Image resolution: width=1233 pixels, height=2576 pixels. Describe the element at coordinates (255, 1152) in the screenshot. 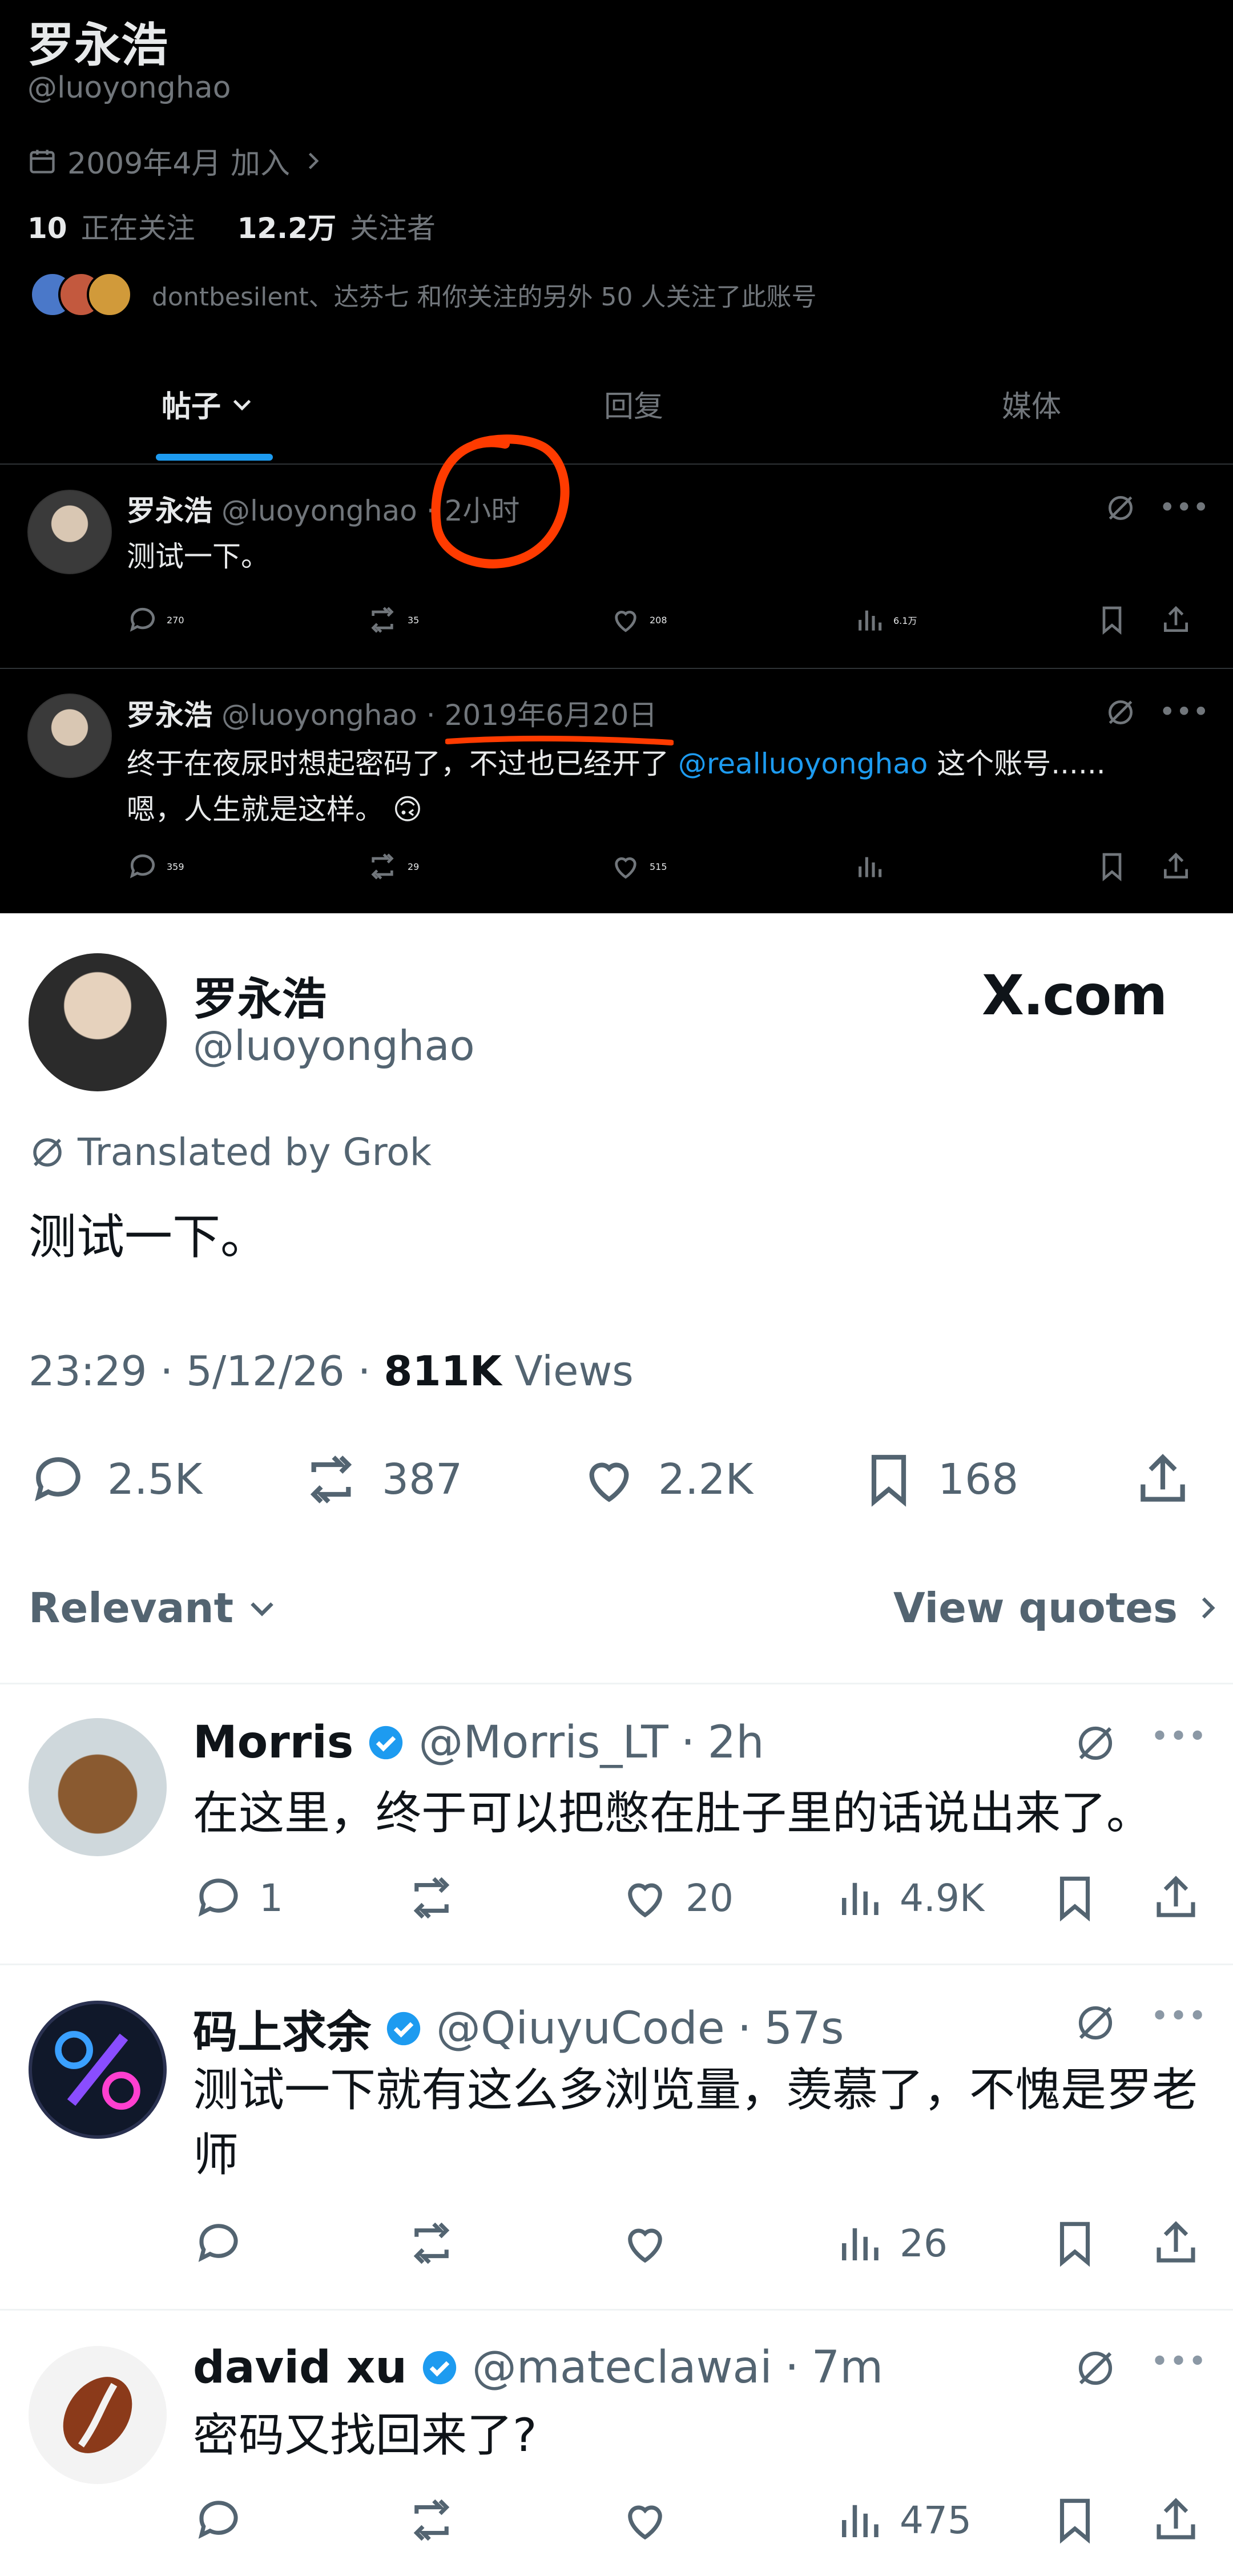

I see `translated-label: Translated by Grok` at that location.